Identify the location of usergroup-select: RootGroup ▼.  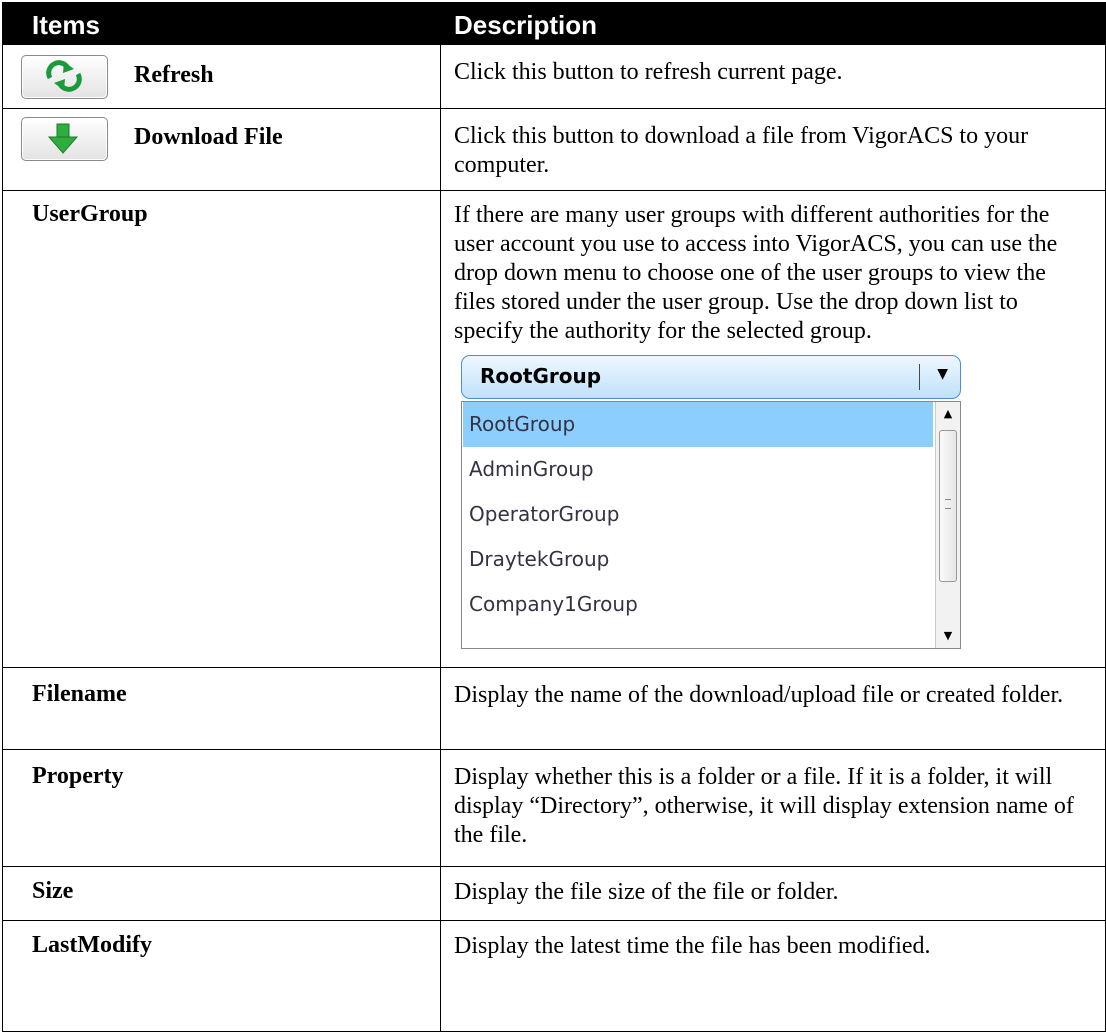
(711, 377).